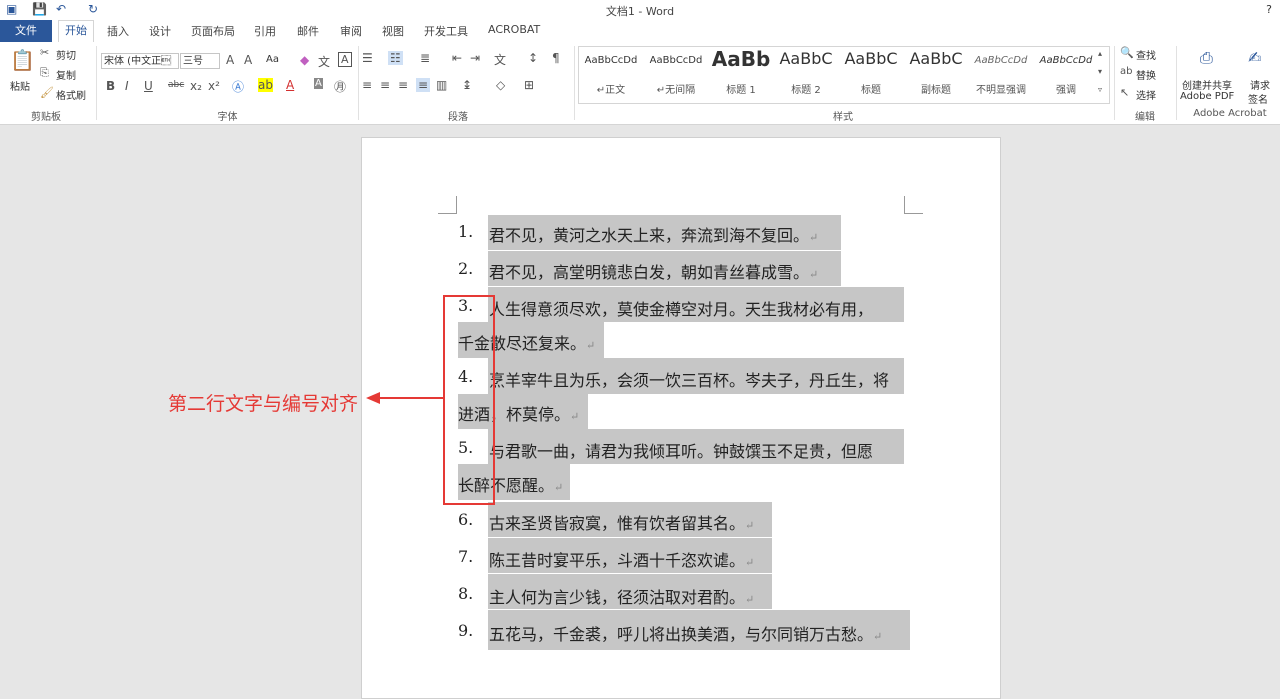  Describe the element at coordinates (500, 85) in the screenshot. I see `shading-icon: ◇` at that location.